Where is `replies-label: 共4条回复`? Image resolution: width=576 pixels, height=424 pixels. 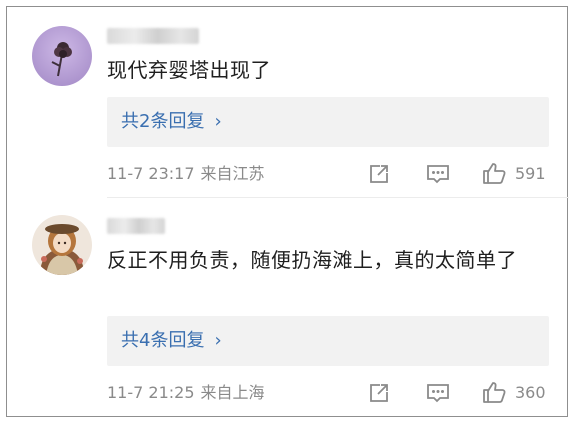
replies-label: 共4条回复 is located at coordinates (163, 340).